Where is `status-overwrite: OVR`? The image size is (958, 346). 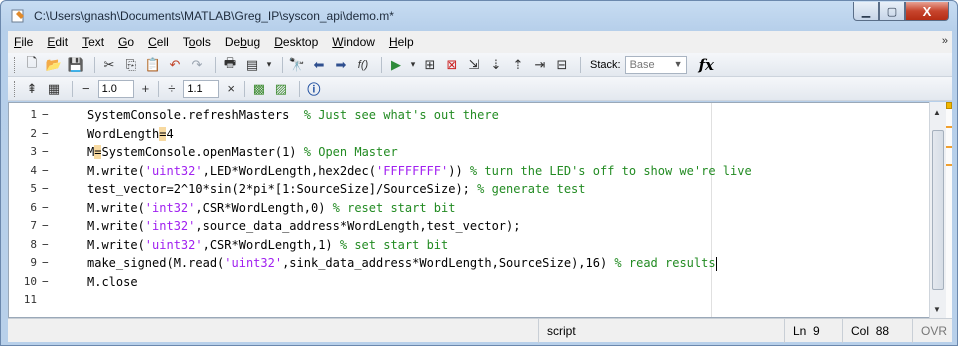
status-overwrite: OVR is located at coordinates (932, 331).